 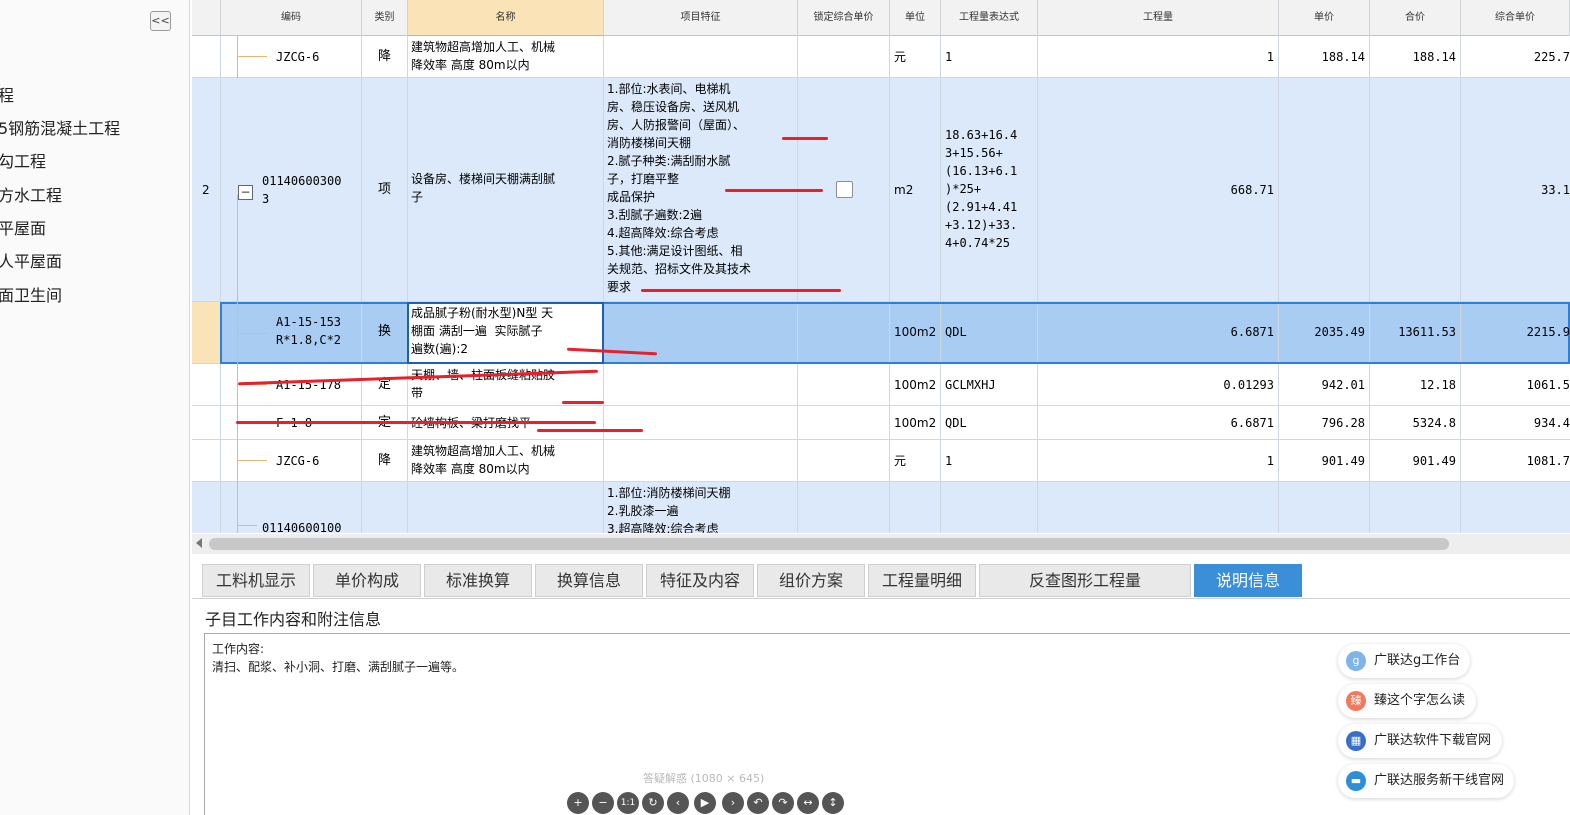 What do you see at coordinates (844, 189) in the screenshot?
I see `lock-price-checkbox` at bounding box center [844, 189].